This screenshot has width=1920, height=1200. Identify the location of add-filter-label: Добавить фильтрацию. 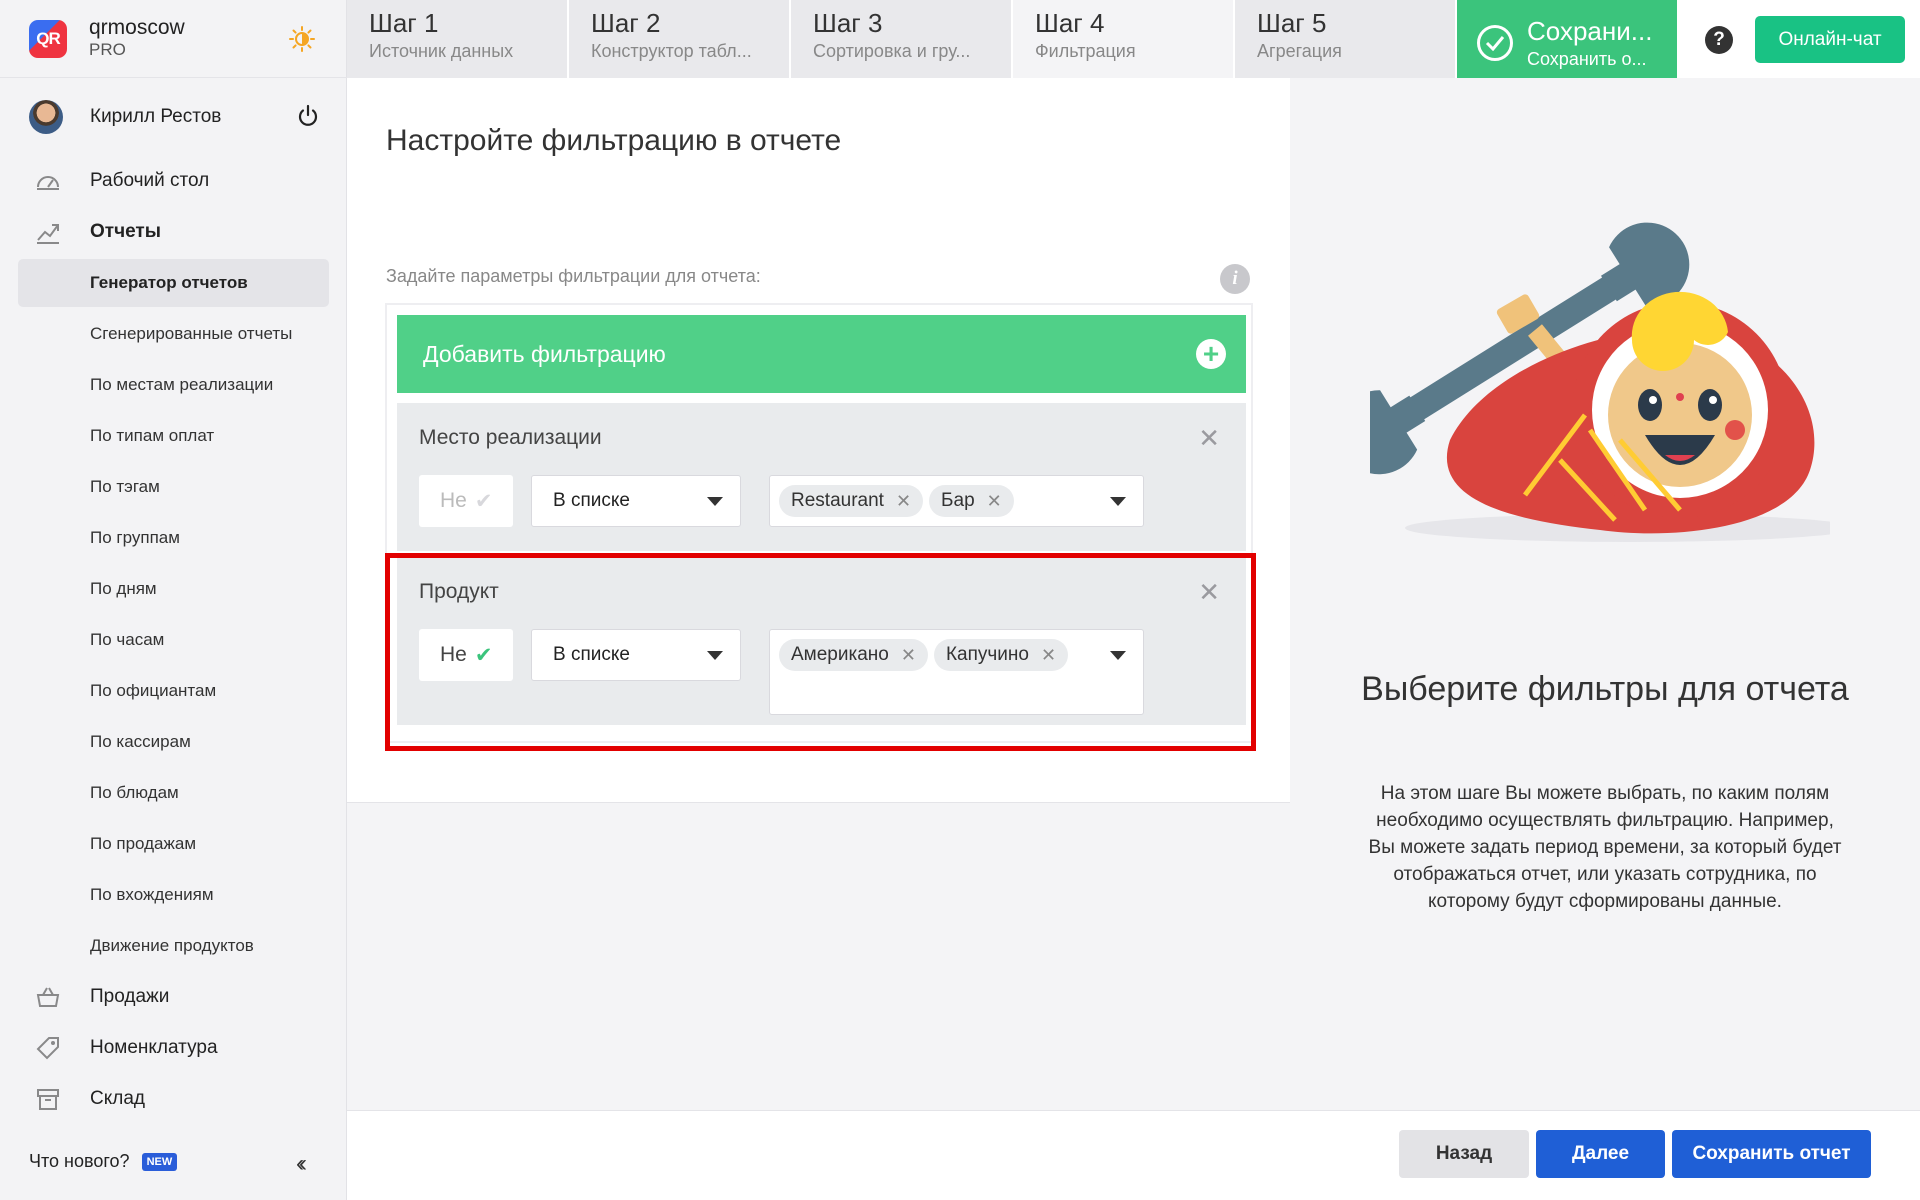
(544, 353).